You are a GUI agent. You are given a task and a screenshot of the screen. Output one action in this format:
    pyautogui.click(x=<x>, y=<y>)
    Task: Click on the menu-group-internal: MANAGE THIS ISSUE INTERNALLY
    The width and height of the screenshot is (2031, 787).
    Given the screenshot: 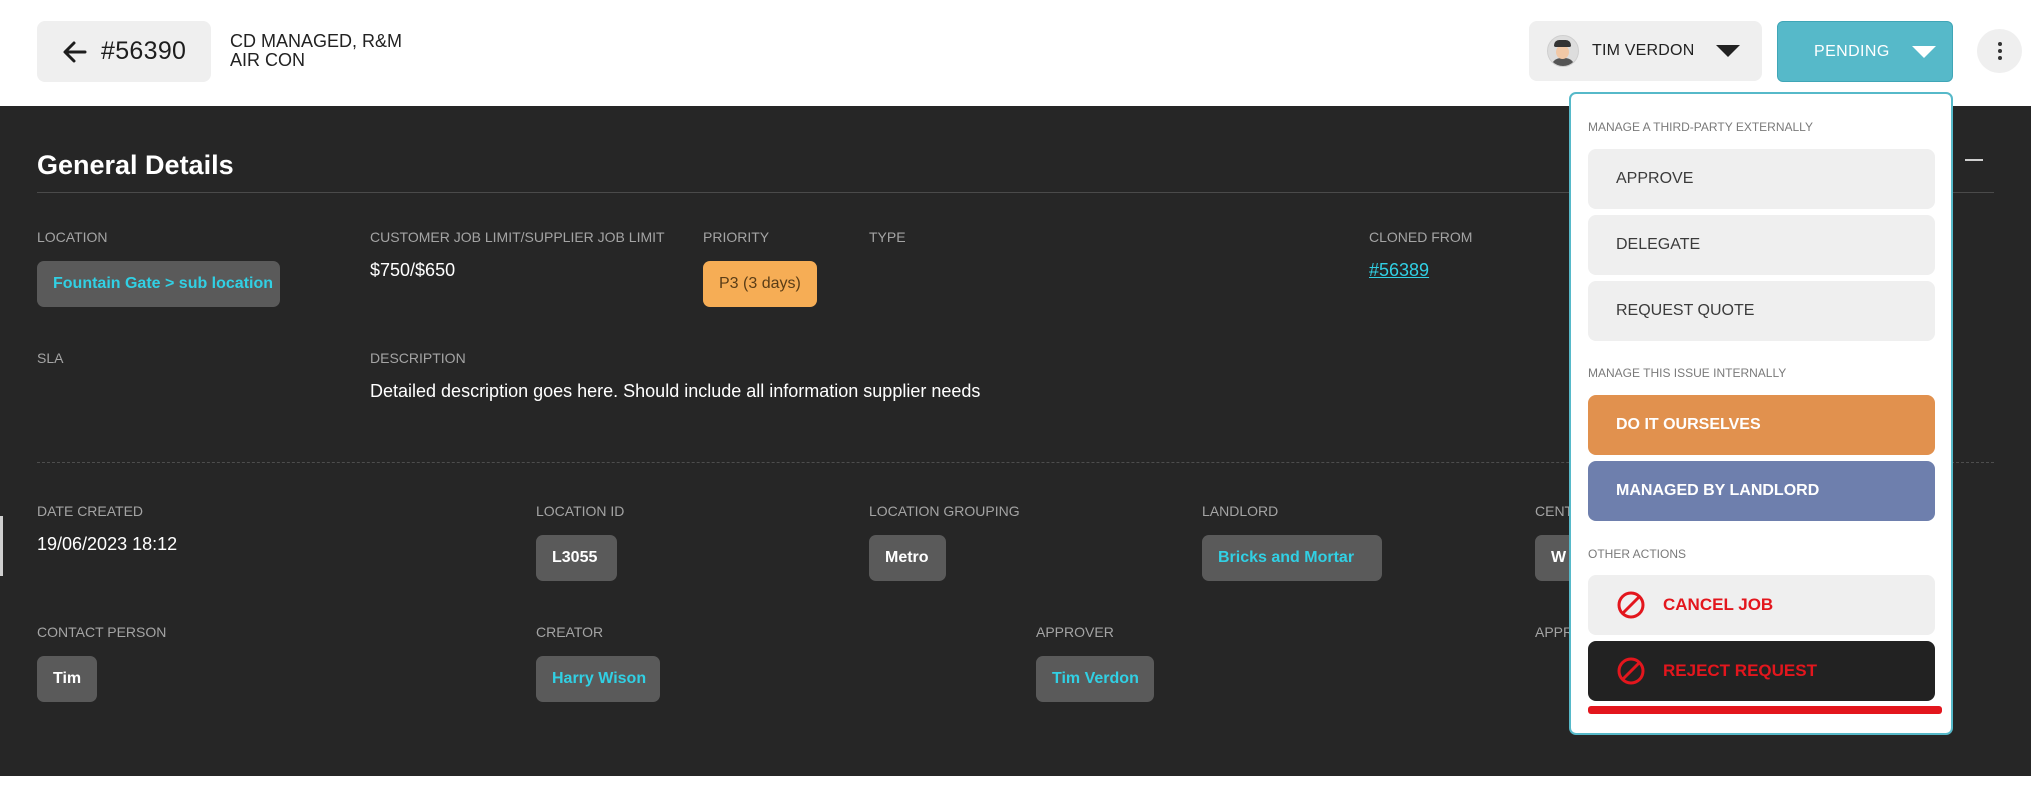 What is the action you would take?
    pyautogui.click(x=1687, y=373)
    